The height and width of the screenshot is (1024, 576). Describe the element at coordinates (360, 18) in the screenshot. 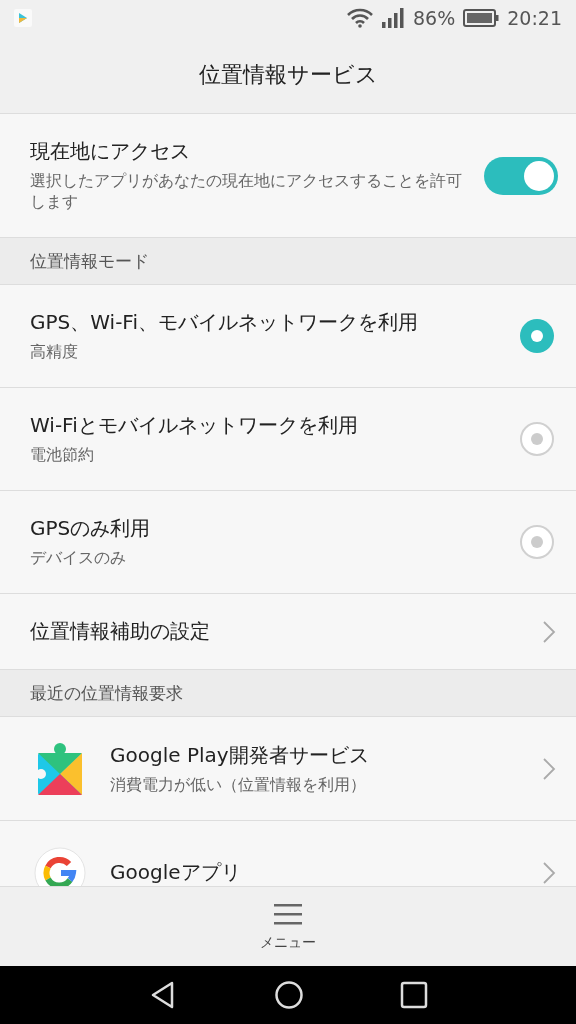

I see `wifi-icon` at that location.